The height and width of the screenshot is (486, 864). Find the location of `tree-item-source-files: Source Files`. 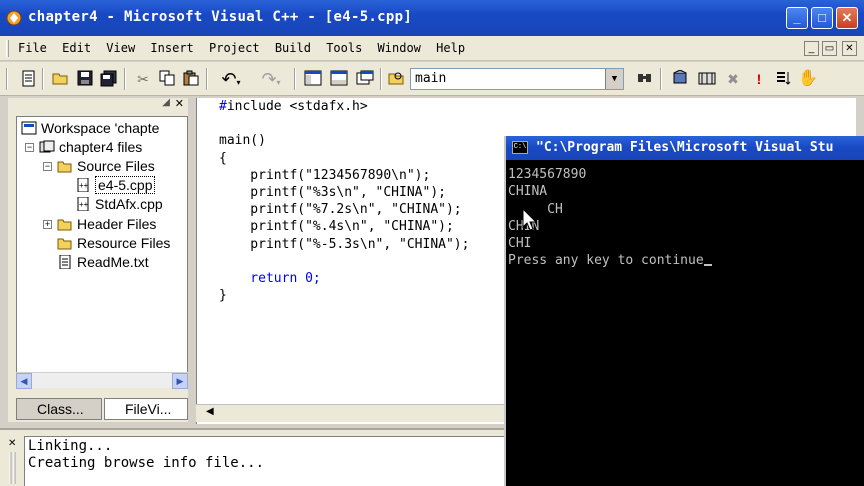

tree-item-source-files: Source Files is located at coordinates (106, 166).